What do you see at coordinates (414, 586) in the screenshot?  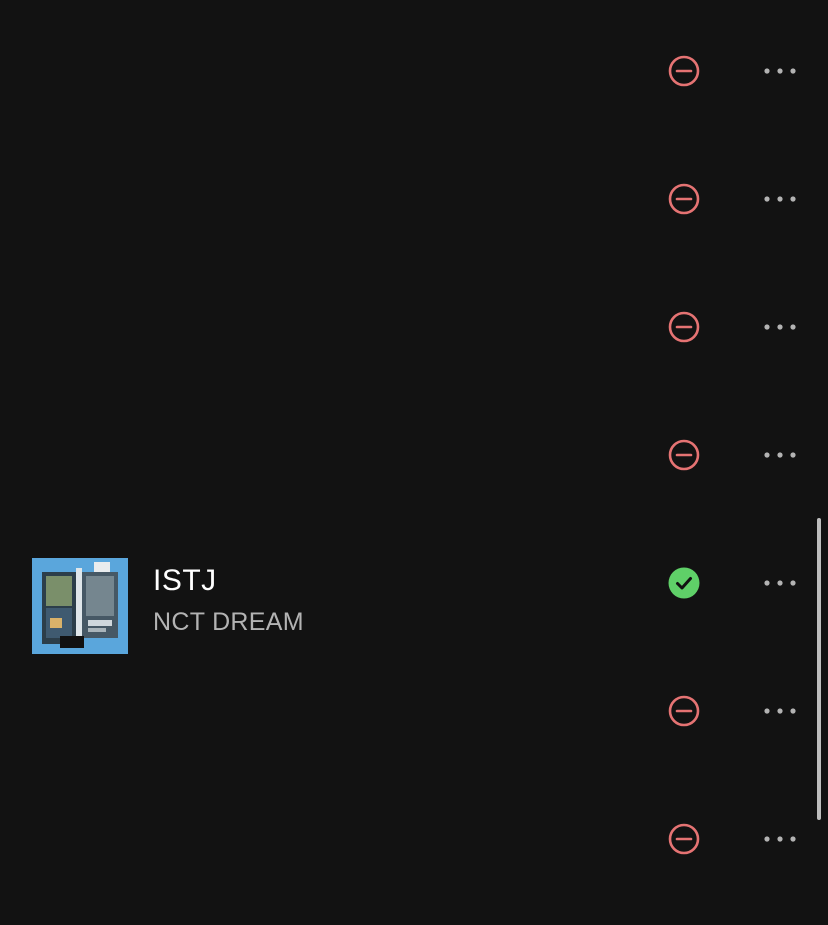 I see `track-row-istj: ISTJ NCT DREAM` at bounding box center [414, 586].